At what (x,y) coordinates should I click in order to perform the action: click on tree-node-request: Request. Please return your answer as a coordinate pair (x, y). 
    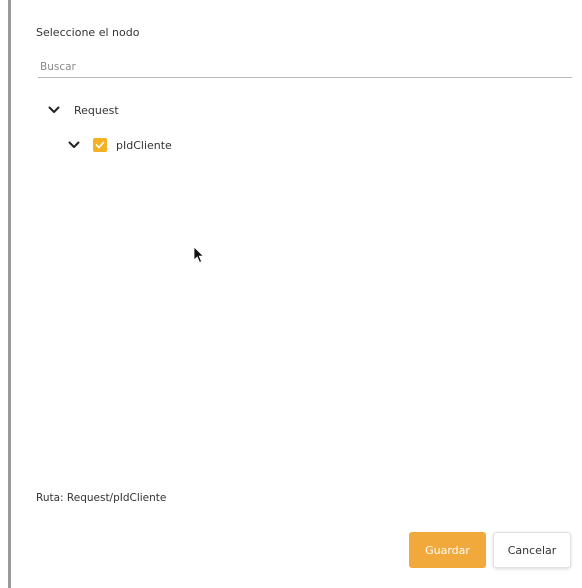
    Looking at the image, I should click on (82, 110).